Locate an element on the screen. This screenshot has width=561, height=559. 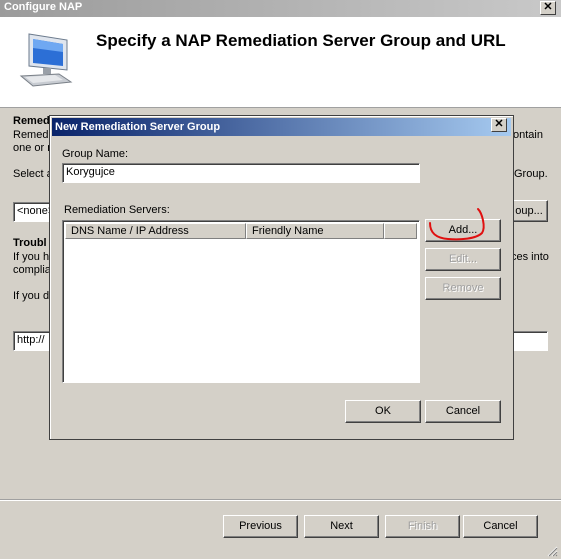
window-title: Configure NAP is located at coordinates (43, 7).